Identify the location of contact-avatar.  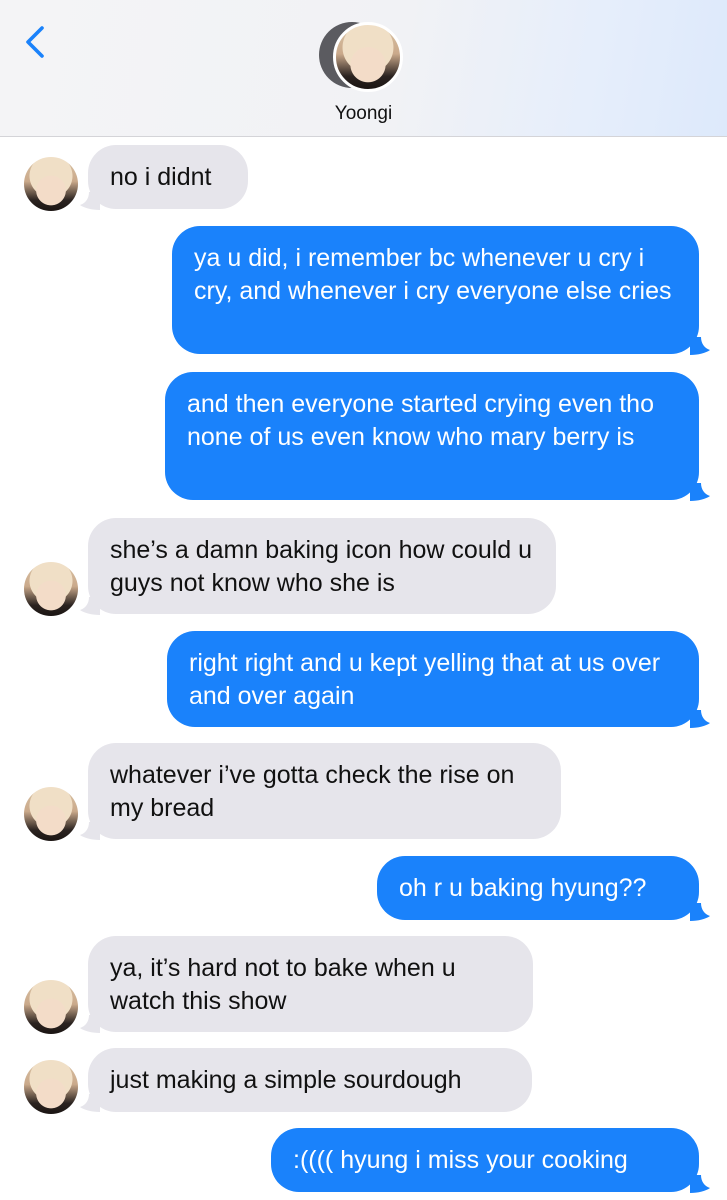
(364, 57).